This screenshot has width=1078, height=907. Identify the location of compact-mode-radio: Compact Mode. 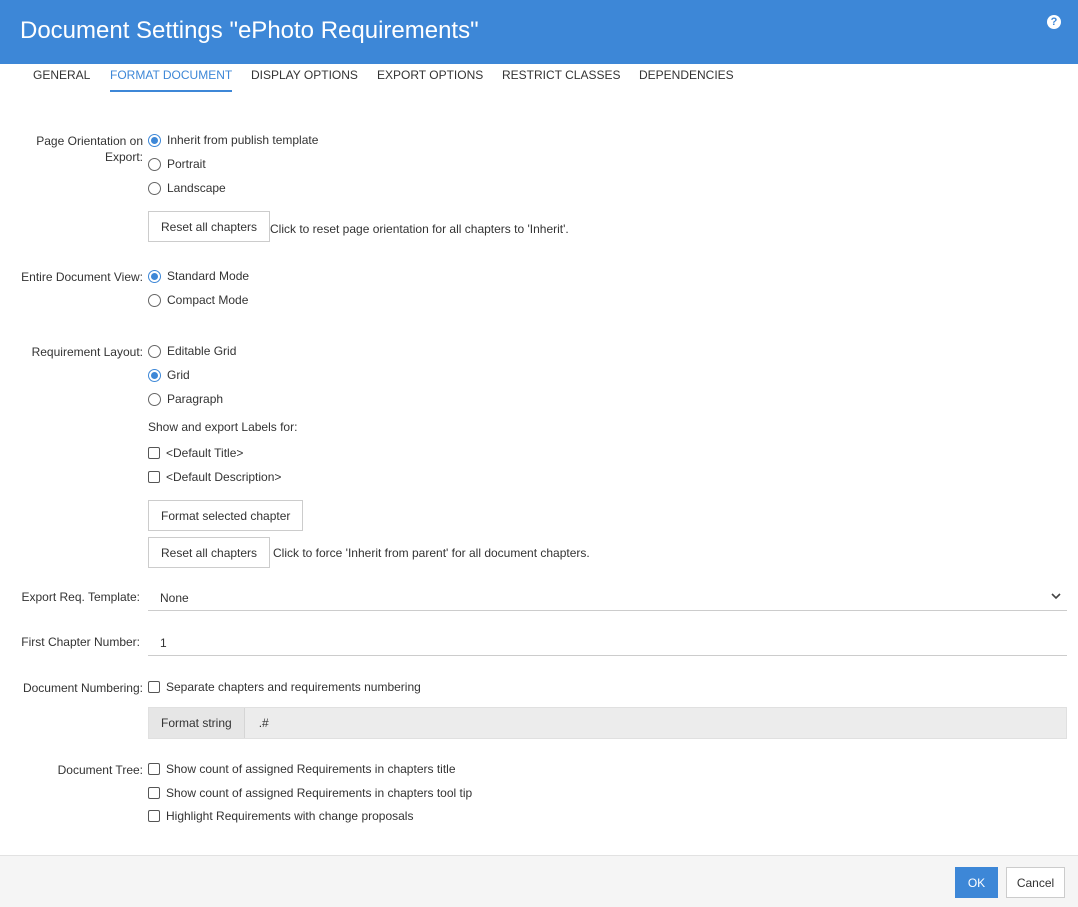
(198, 300).